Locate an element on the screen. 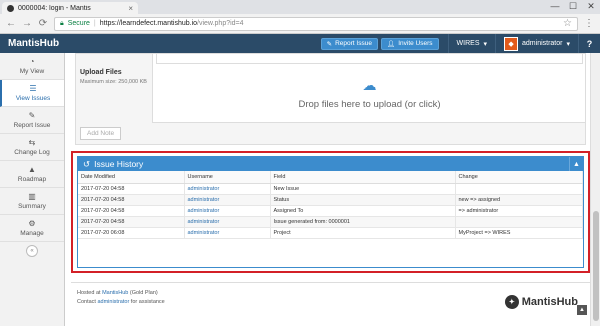 Image resolution: width=600 pixels, height=326 pixels. tab-title: 0000004: login - Mantis is located at coordinates (54, 8).